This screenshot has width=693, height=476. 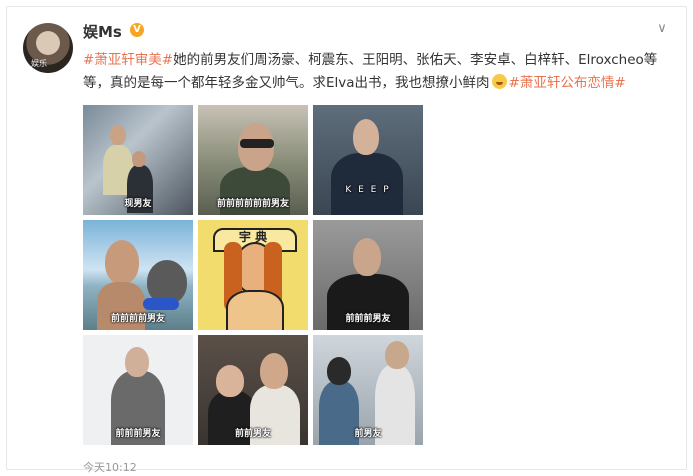 What do you see at coordinates (137, 319) in the screenshot?
I see `photo-label: 前前前前男友` at bounding box center [137, 319].